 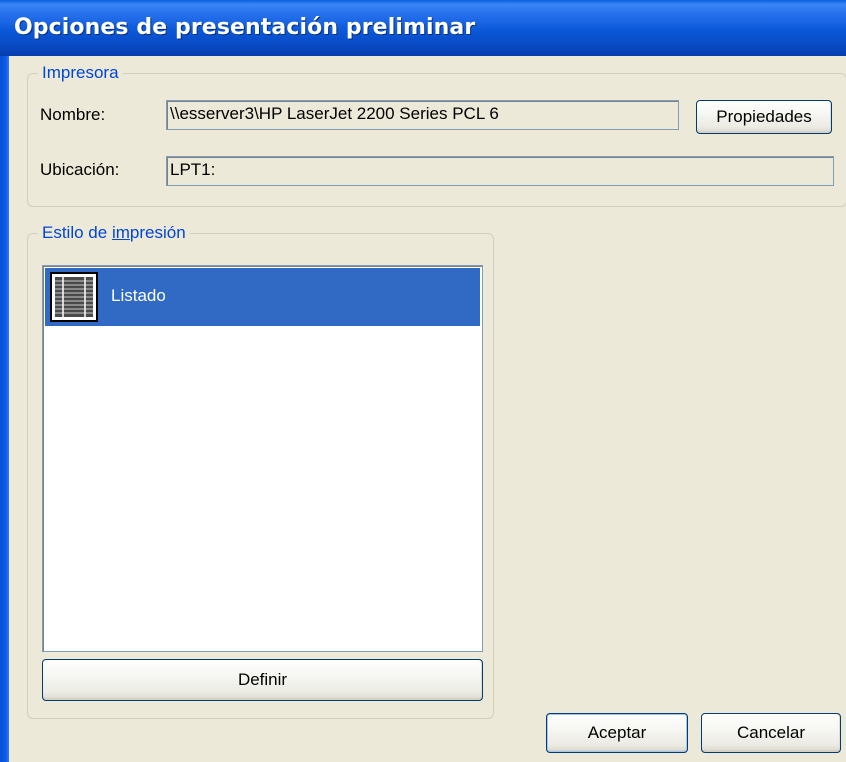 I want to click on list-item-label: Listado, so click(x=138, y=295).